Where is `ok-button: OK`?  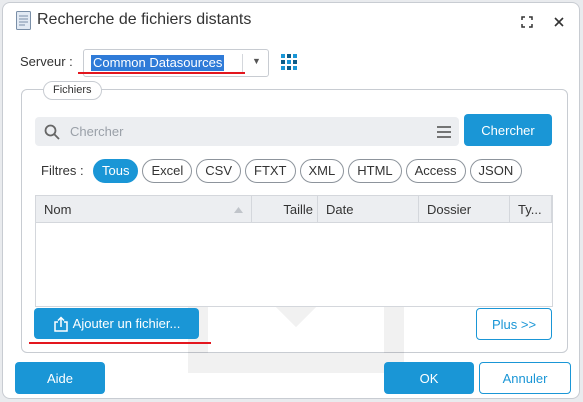
ok-button: OK is located at coordinates (429, 378).